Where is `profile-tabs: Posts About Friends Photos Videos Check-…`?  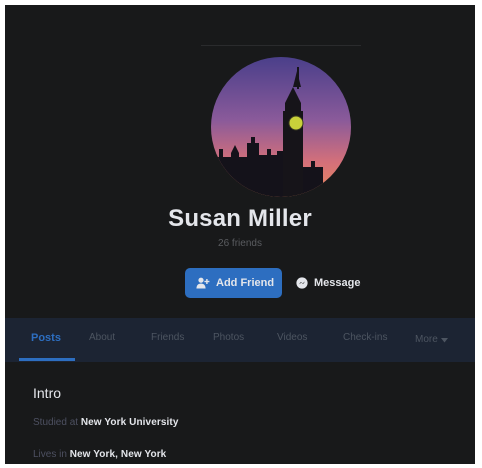
profile-tabs: Posts About Friends Photos Videos Check-… is located at coordinates (240, 340).